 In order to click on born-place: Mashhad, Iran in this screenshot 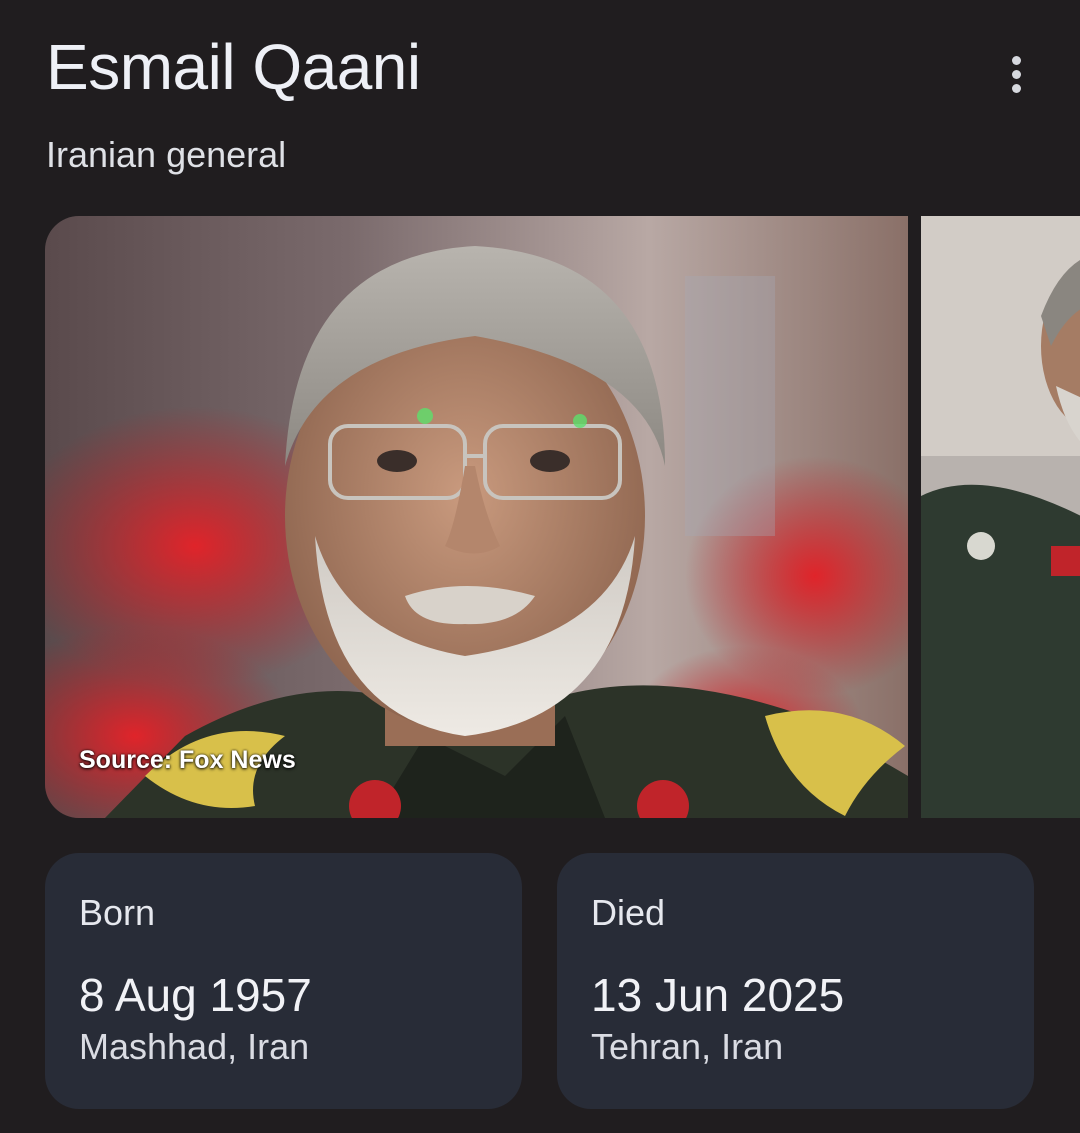, I will do `click(194, 1046)`.